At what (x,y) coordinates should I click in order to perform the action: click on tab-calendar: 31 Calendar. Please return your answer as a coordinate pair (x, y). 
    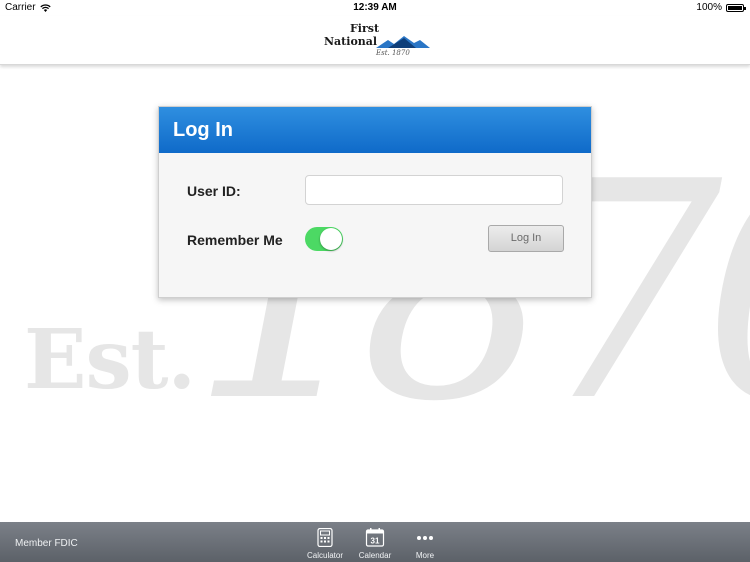
    Looking at the image, I should click on (375, 543).